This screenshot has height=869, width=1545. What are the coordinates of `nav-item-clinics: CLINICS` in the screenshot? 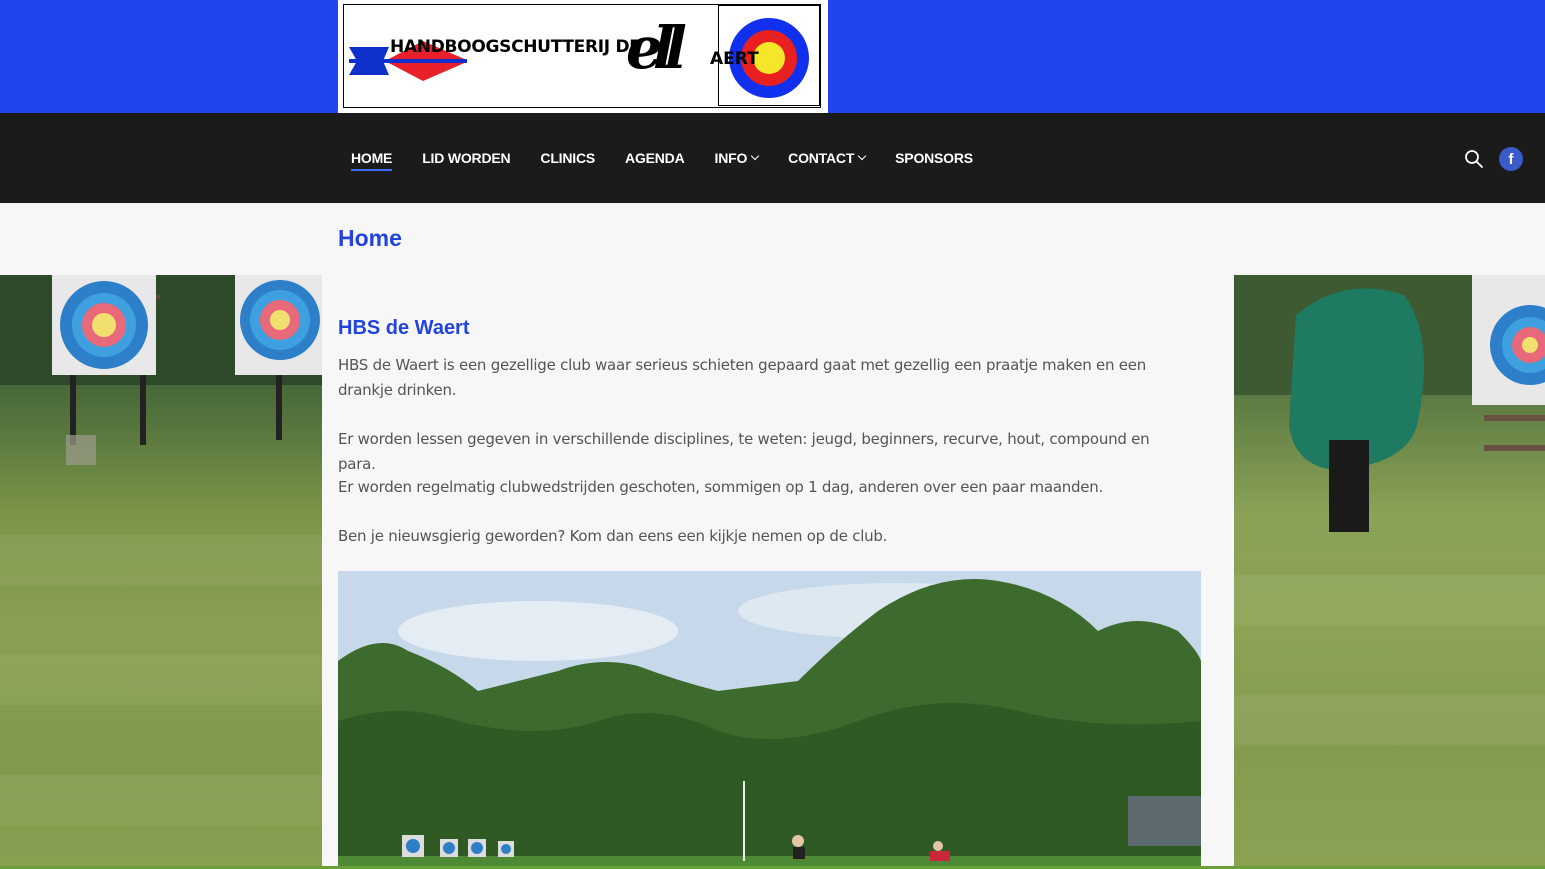 It's located at (567, 158).